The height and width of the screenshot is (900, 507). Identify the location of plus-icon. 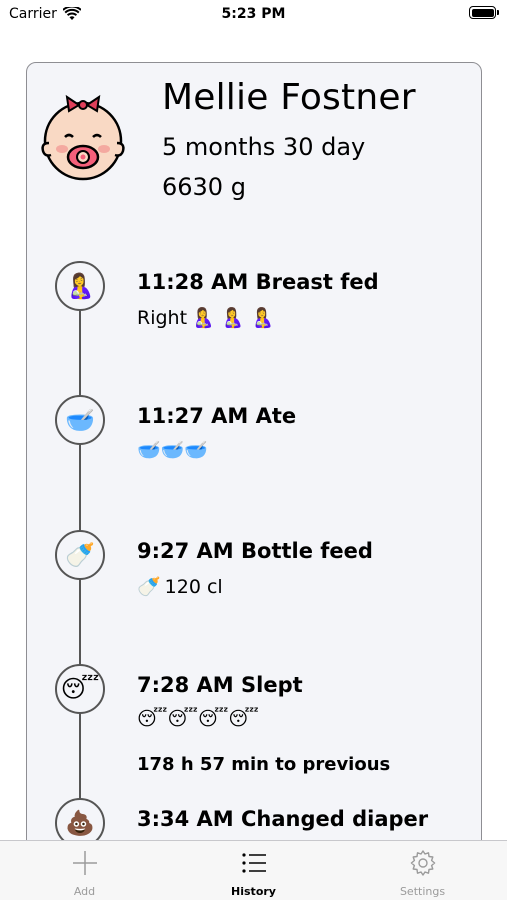
(84, 863).